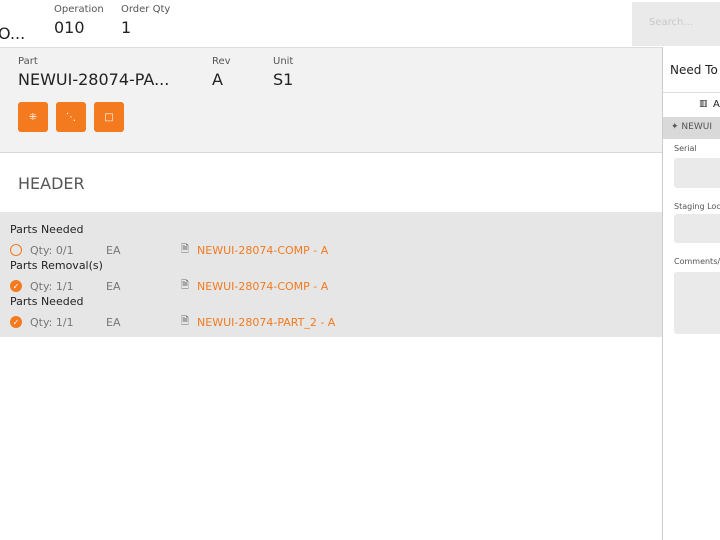 Image resolution: width=720 pixels, height=540 pixels. What do you see at coordinates (691, 104) in the screenshot?
I see `barcode-tab: ▥ A` at bounding box center [691, 104].